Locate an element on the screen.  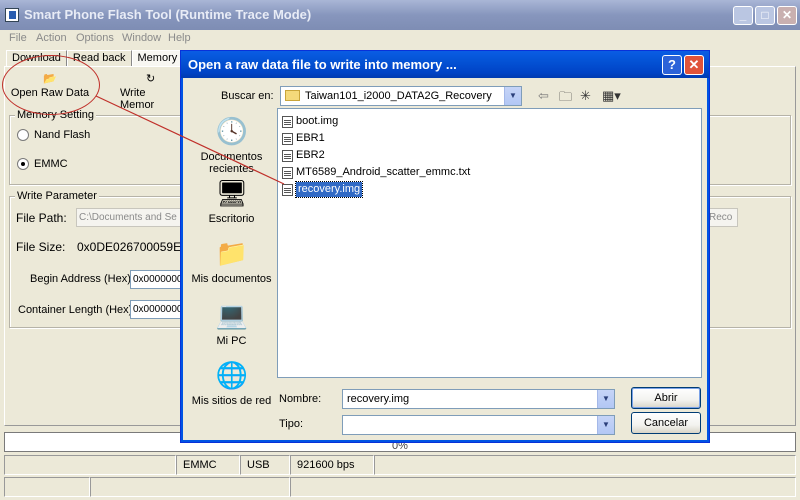
look-in-value: Taiwan101_i2000_DATA2G_Recovery is located at coordinates (398, 96).